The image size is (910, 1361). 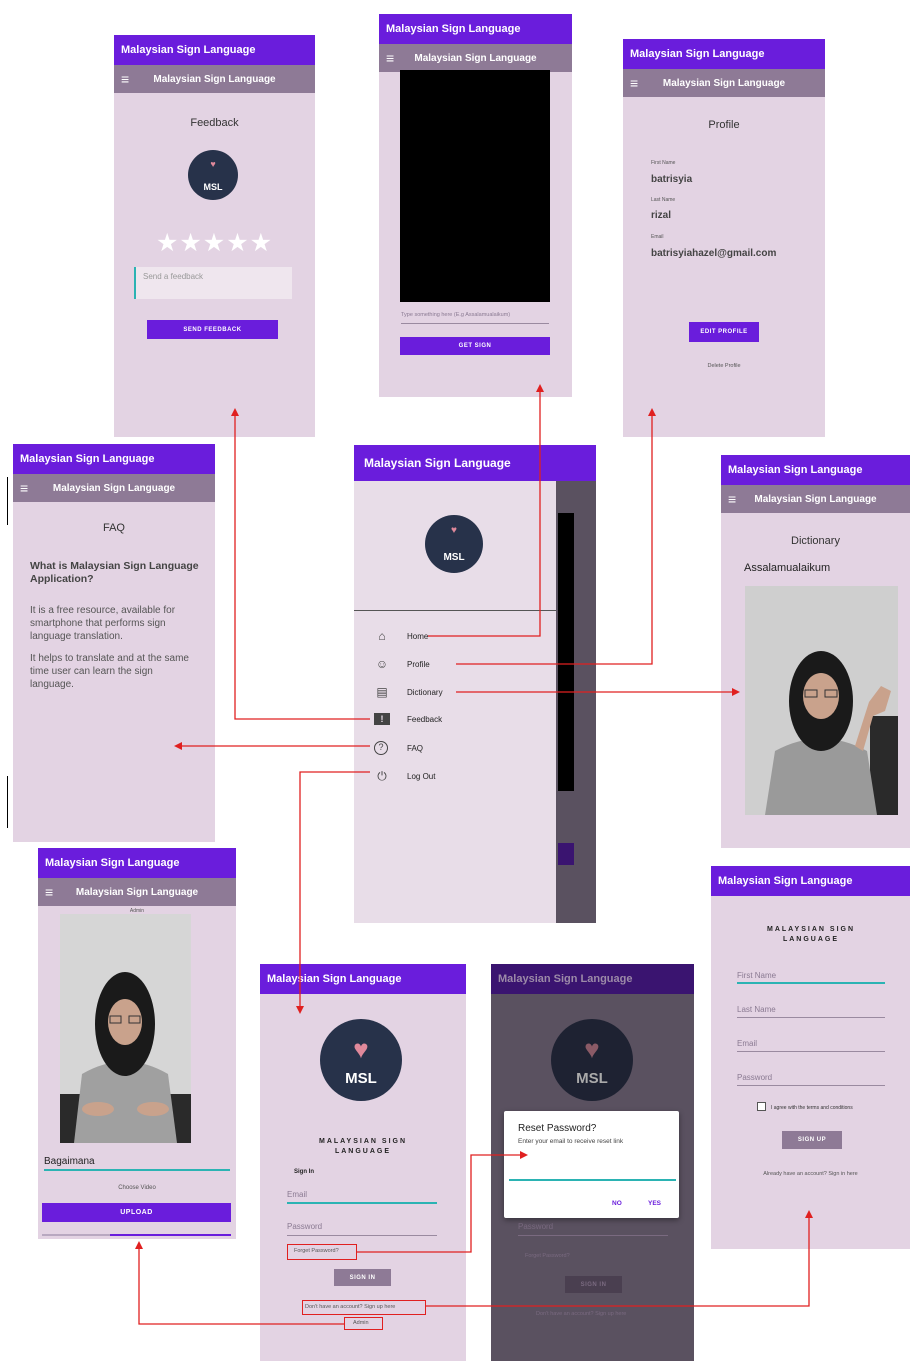 I want to click on last-name-label: Last Name, so click(x=663, y=200).